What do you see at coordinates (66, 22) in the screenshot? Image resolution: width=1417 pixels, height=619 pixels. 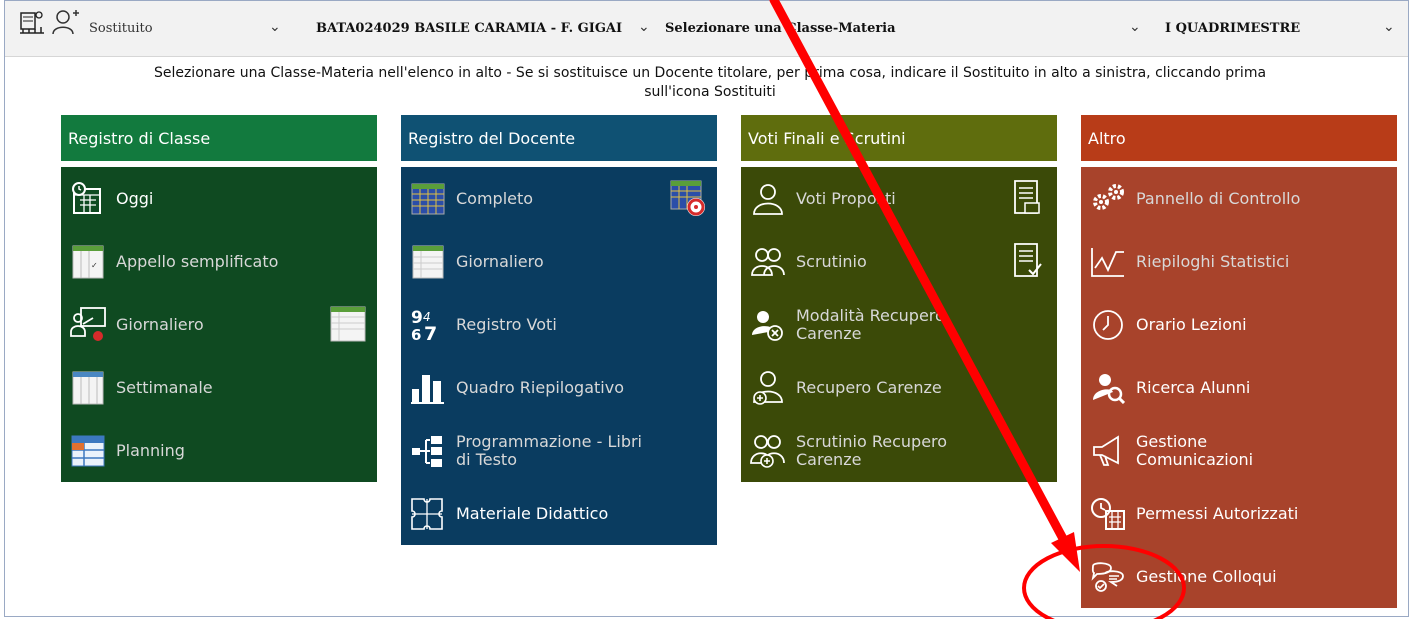 I see `substitute-user-icon` at bounding box center [66, 22].